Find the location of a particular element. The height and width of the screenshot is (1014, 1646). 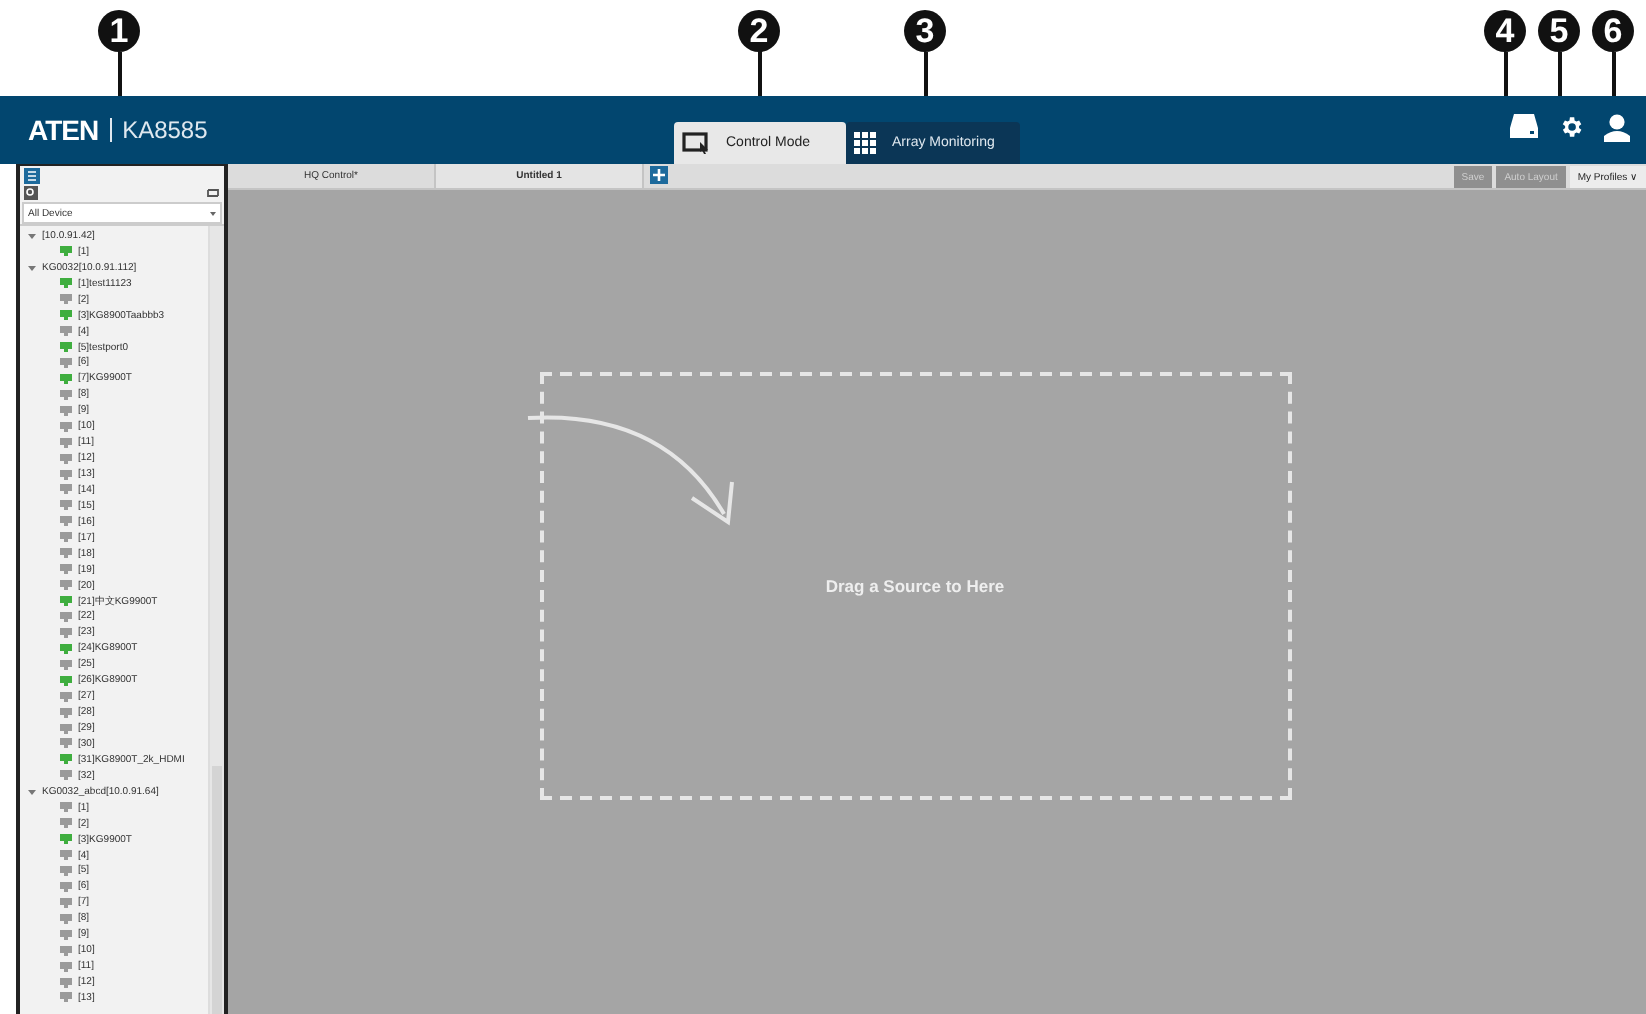

search-icon is located at coordinates (31, 193).